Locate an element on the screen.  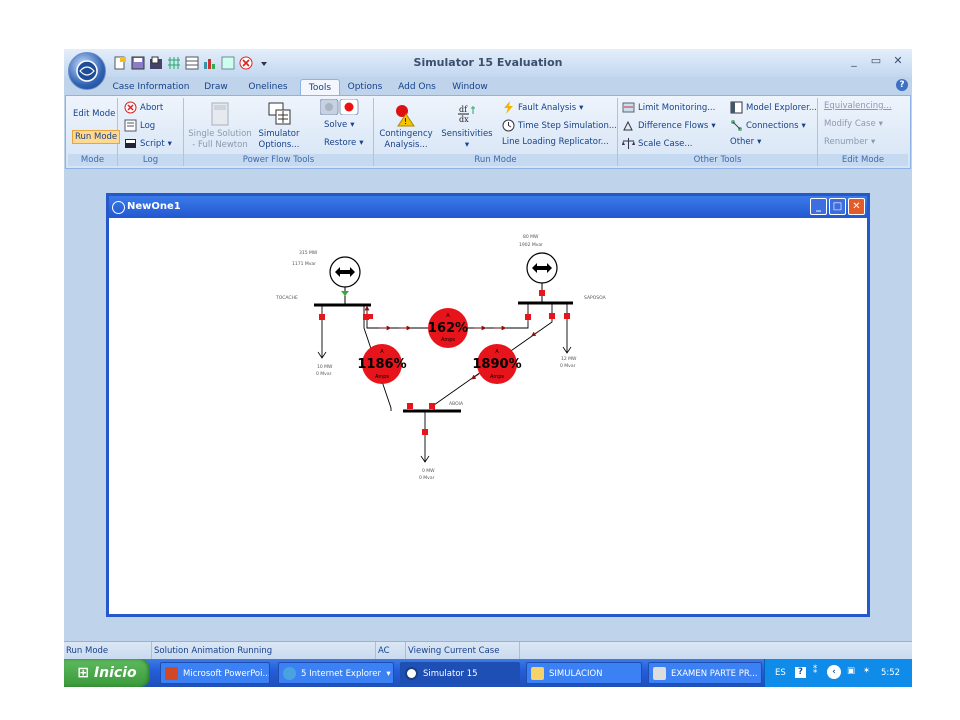
abort-button: Abort is located at coordinates (143, 107).